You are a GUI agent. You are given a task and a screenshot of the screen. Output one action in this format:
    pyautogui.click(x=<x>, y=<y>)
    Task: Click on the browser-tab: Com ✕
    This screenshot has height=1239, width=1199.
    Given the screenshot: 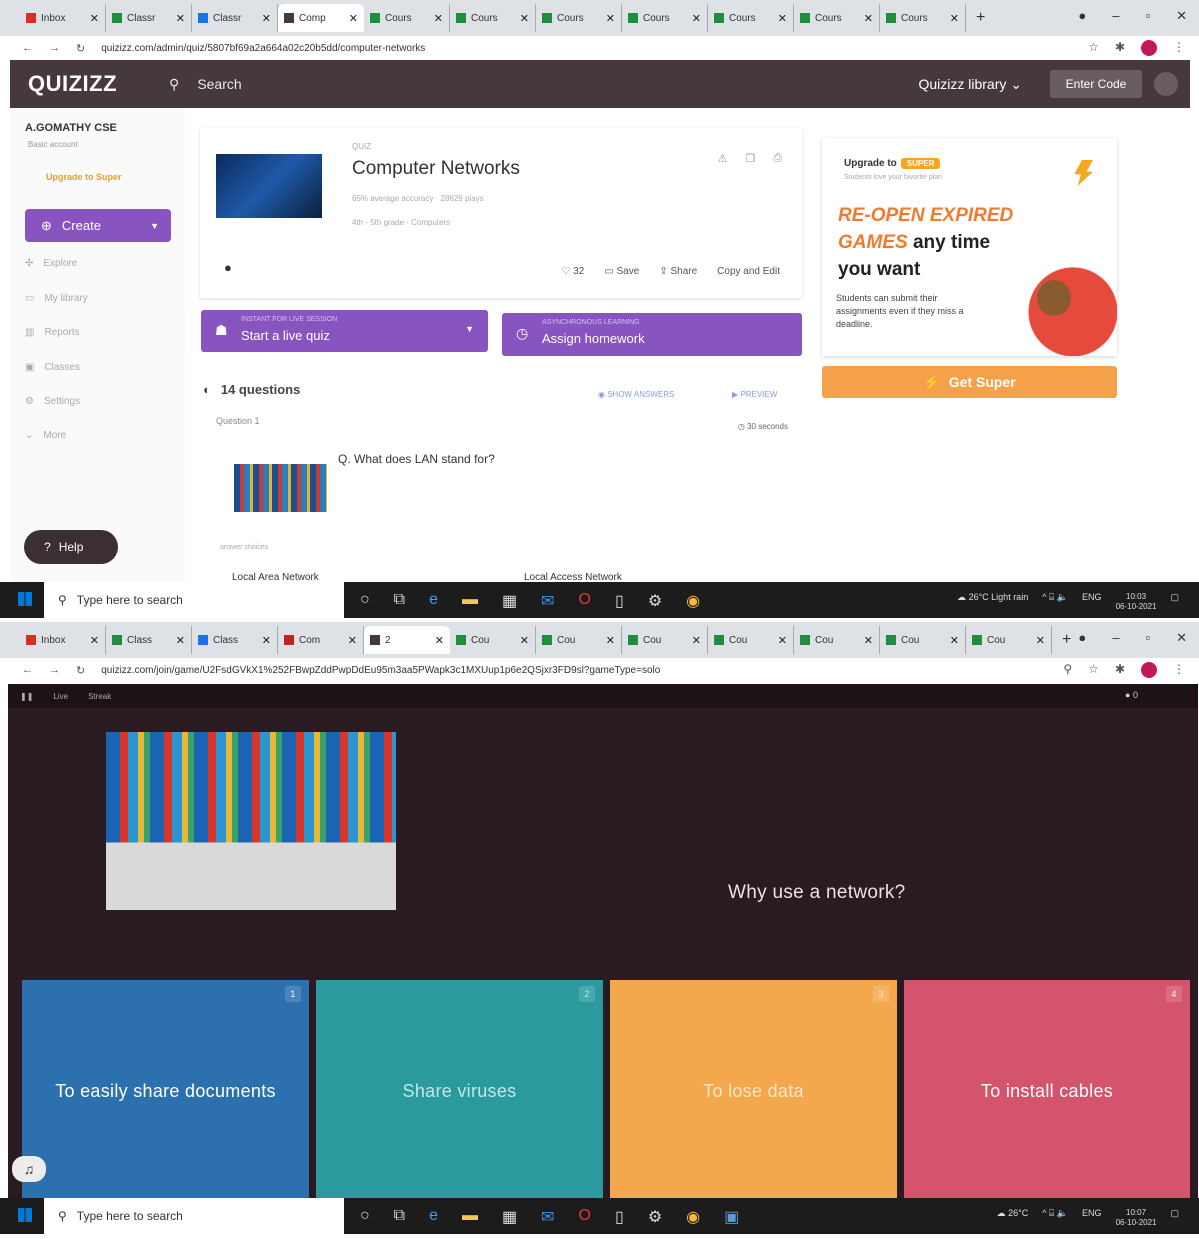 What is the action you would take?
    pyautogui.click(x=321, y=640)
    